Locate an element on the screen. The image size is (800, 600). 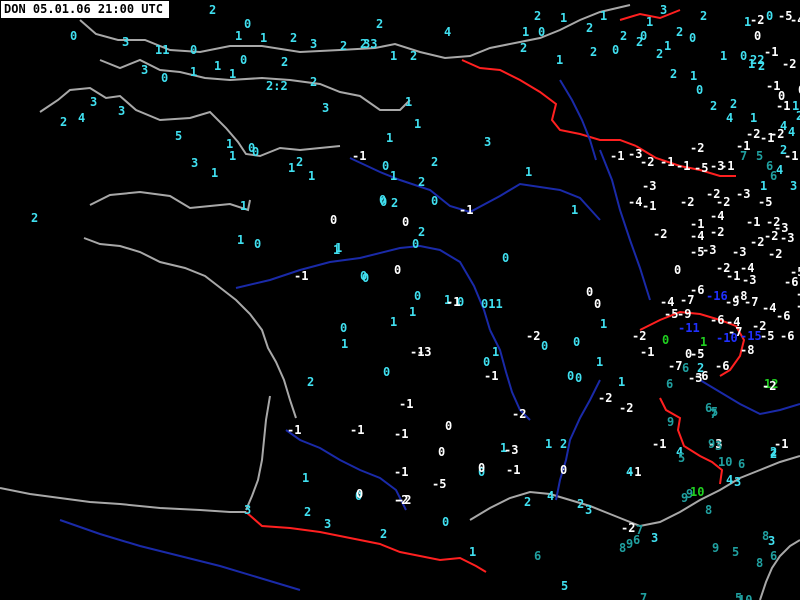
border-belgium is located at coordinates (549, 103).